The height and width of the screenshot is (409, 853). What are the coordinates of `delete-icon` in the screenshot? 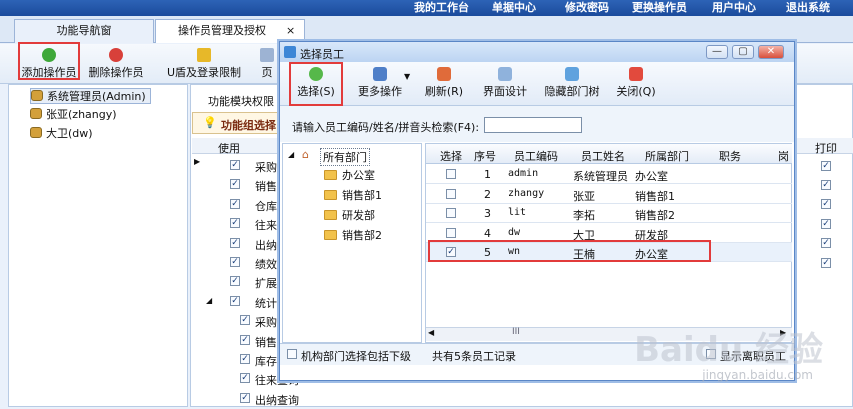 It's located at (116, 55).